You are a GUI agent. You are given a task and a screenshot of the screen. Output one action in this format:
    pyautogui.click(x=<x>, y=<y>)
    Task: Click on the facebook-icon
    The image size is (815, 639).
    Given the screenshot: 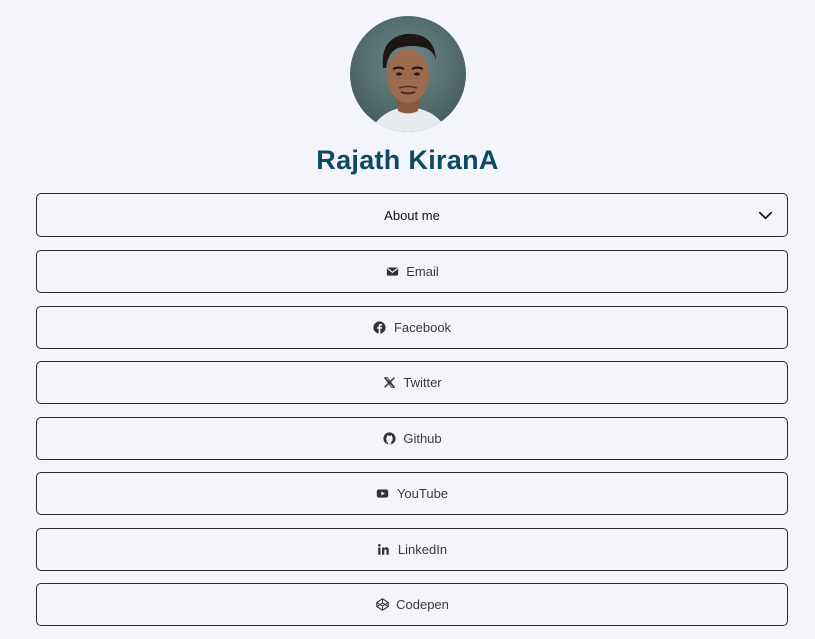 What is the action you would take?
    pyautogui.click(x=380, y=327)
    